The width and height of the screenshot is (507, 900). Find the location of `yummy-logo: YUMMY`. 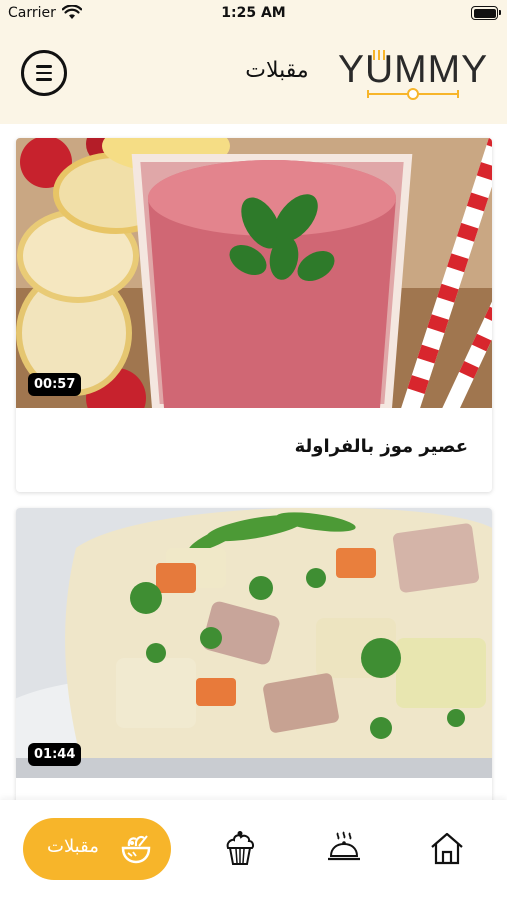

yummy-logo: YUMMY is located at coordinates (414, 72).